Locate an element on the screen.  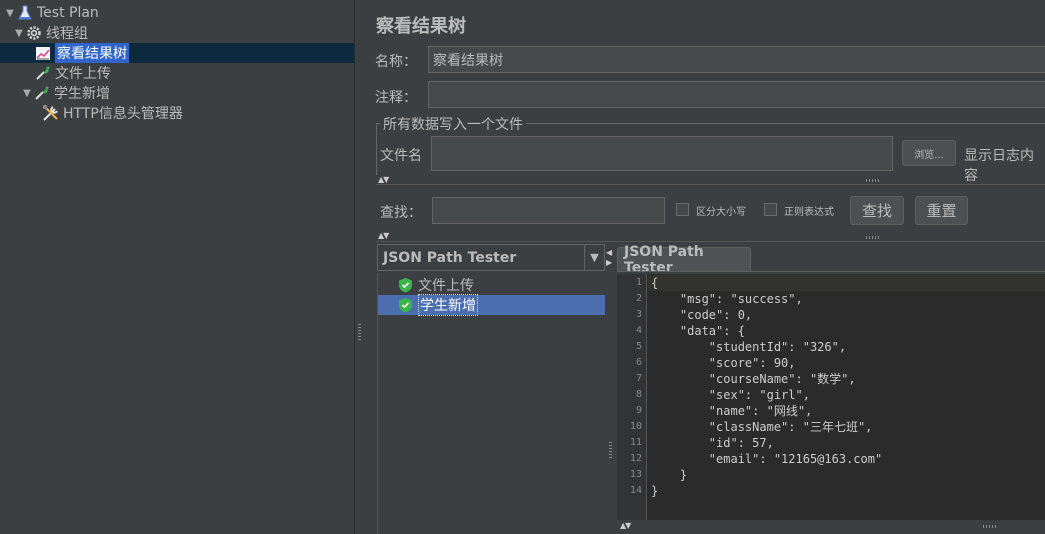
tab-bar-line is located at coordinates (831, 271).